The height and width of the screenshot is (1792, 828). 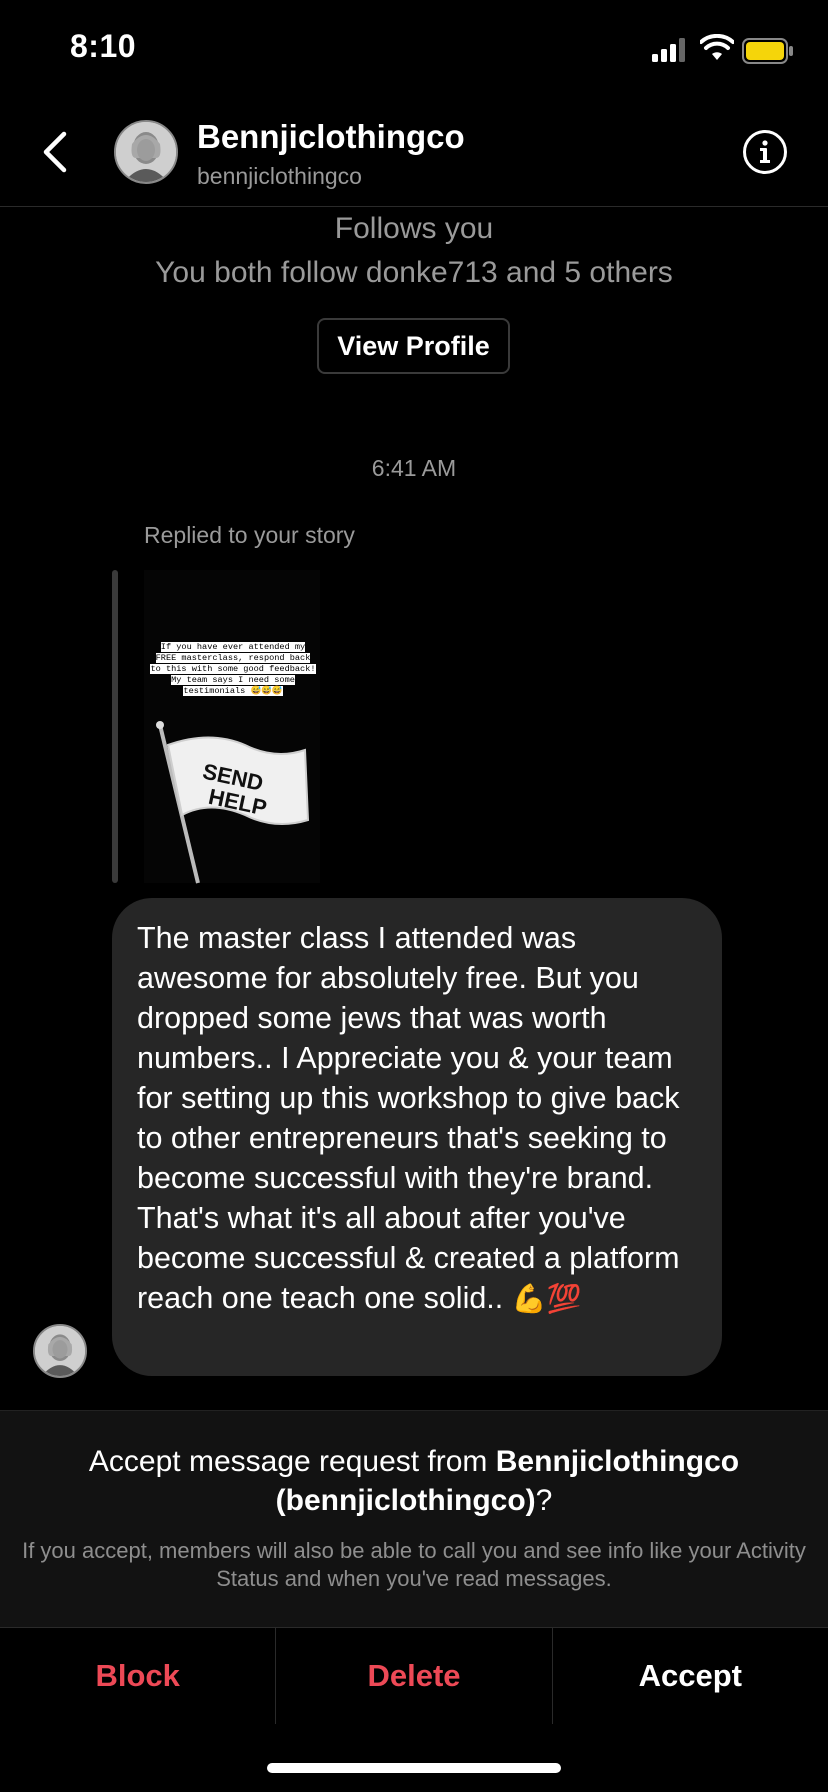 What do you see at coordinates (668, 50) in the screenshot?
I see `cellular-signal-icon` at bounding box center [668, 50].